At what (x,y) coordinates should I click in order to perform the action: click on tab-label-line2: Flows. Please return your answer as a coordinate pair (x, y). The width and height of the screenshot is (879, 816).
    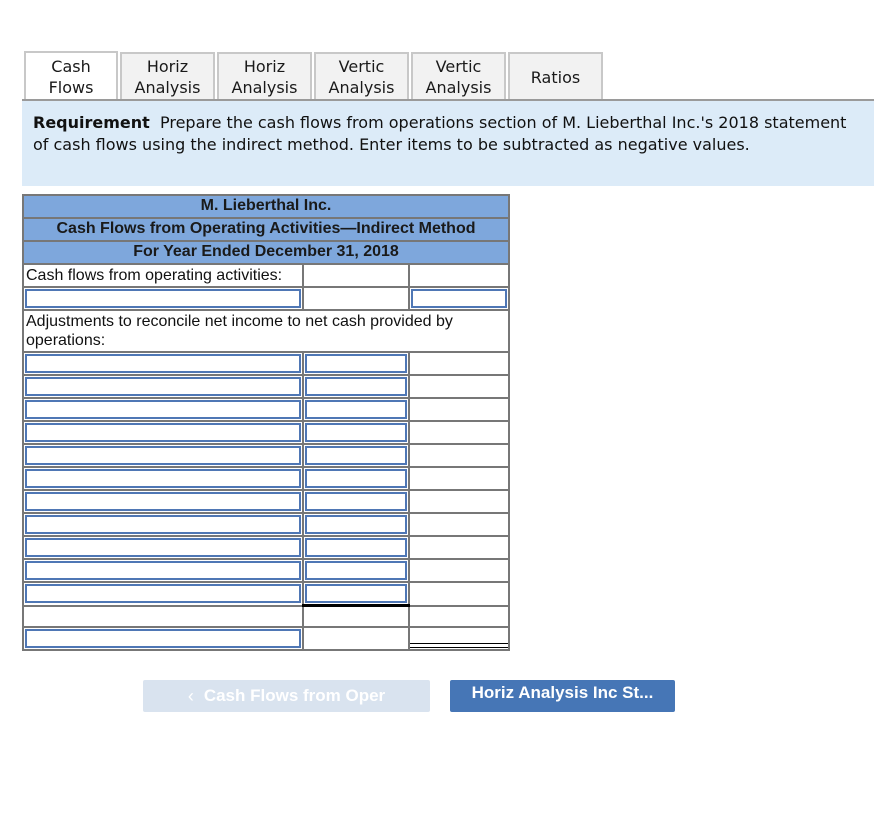
    Looking at the image, I should click on (71, 87).